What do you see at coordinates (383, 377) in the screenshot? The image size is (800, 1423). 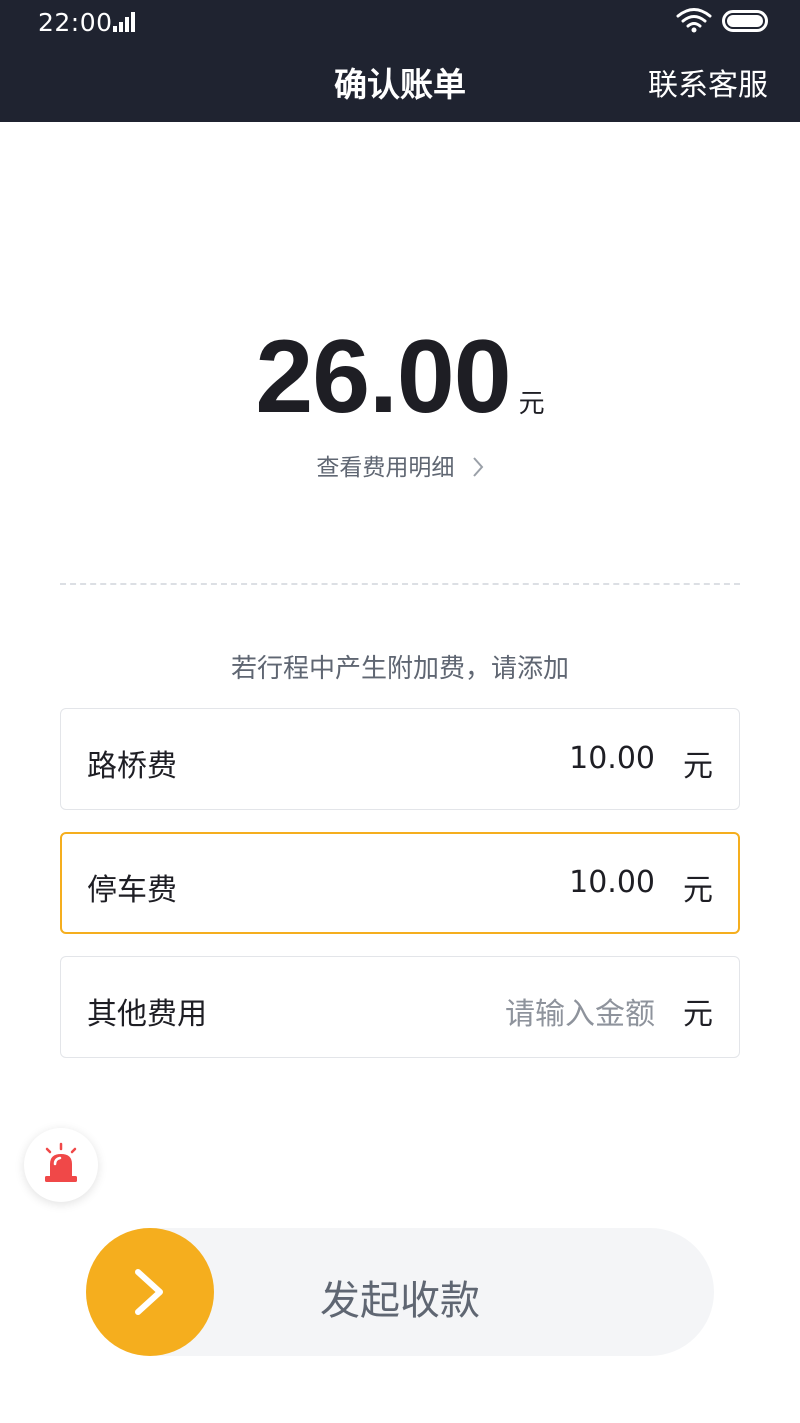 I see `total-amount: 26.00` at bounding box center [383, 377].